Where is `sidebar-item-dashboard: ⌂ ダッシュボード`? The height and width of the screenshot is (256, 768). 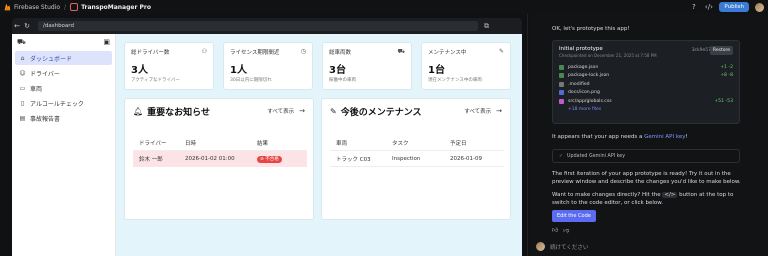 sidebar-item-dashboard: ⌂ ダッシュボード is located at coordinates (63, 58).